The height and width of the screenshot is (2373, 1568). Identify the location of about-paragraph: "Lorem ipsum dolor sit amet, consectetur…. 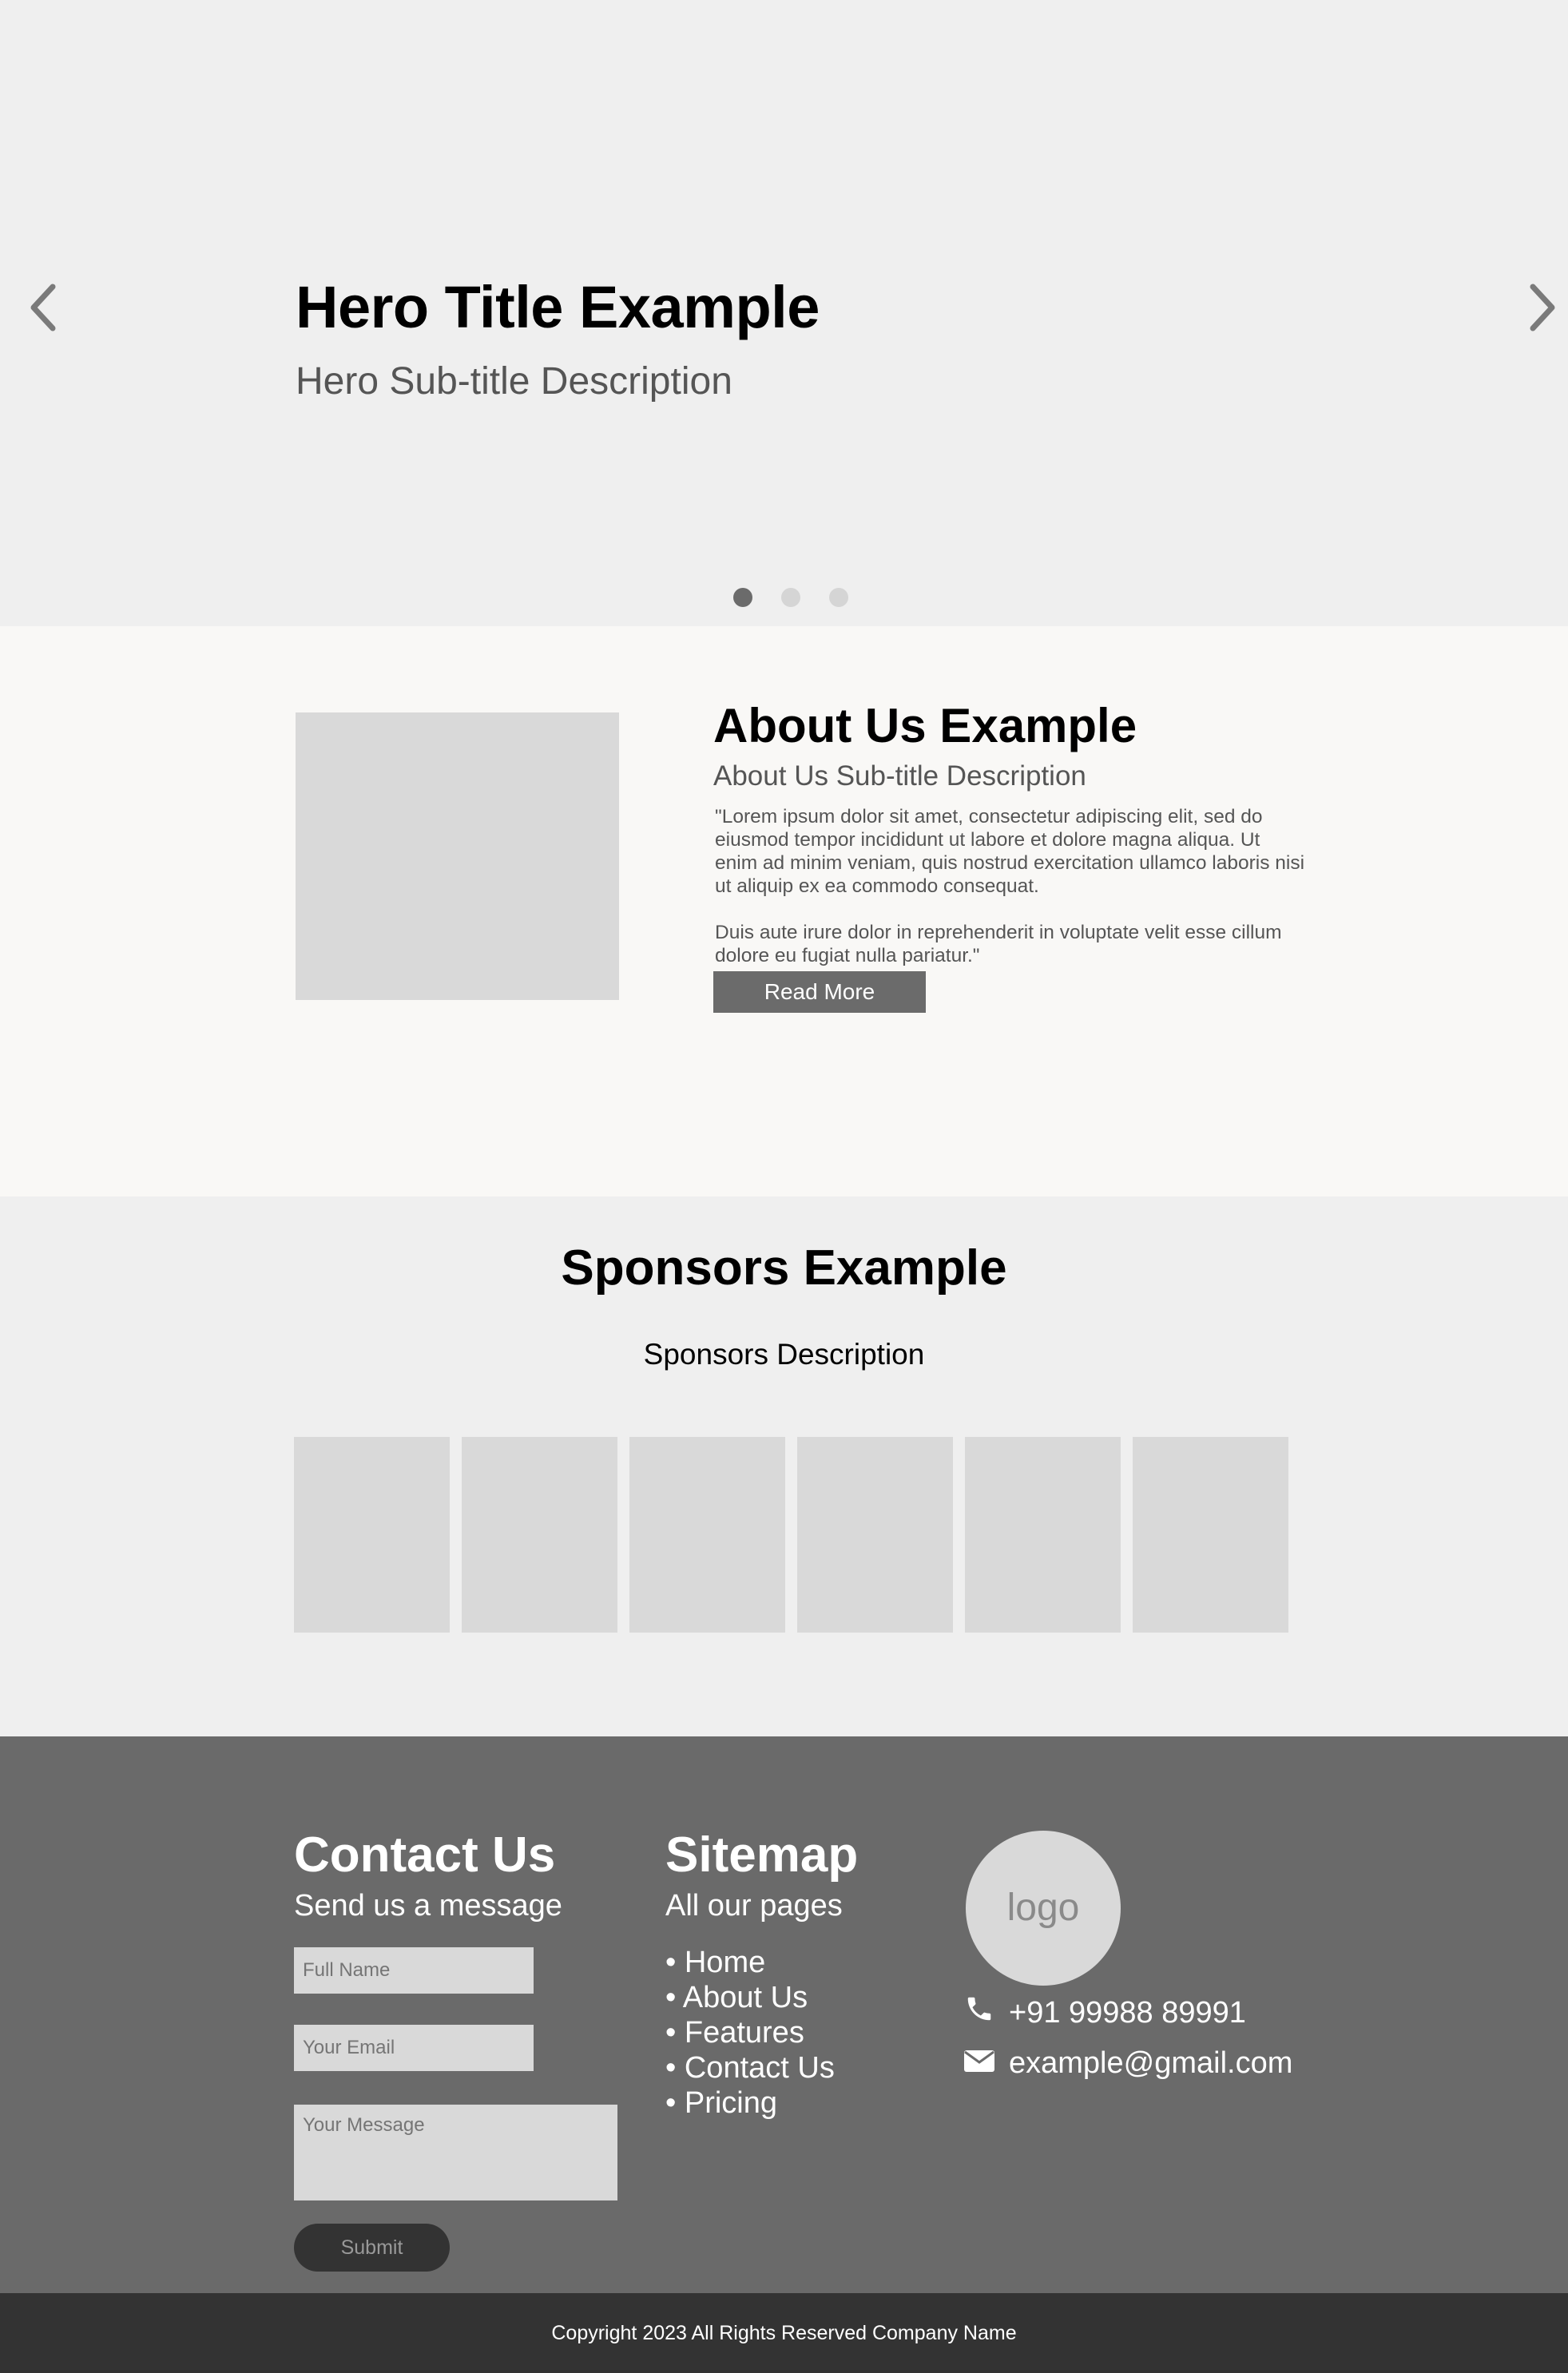
(1010, 851).